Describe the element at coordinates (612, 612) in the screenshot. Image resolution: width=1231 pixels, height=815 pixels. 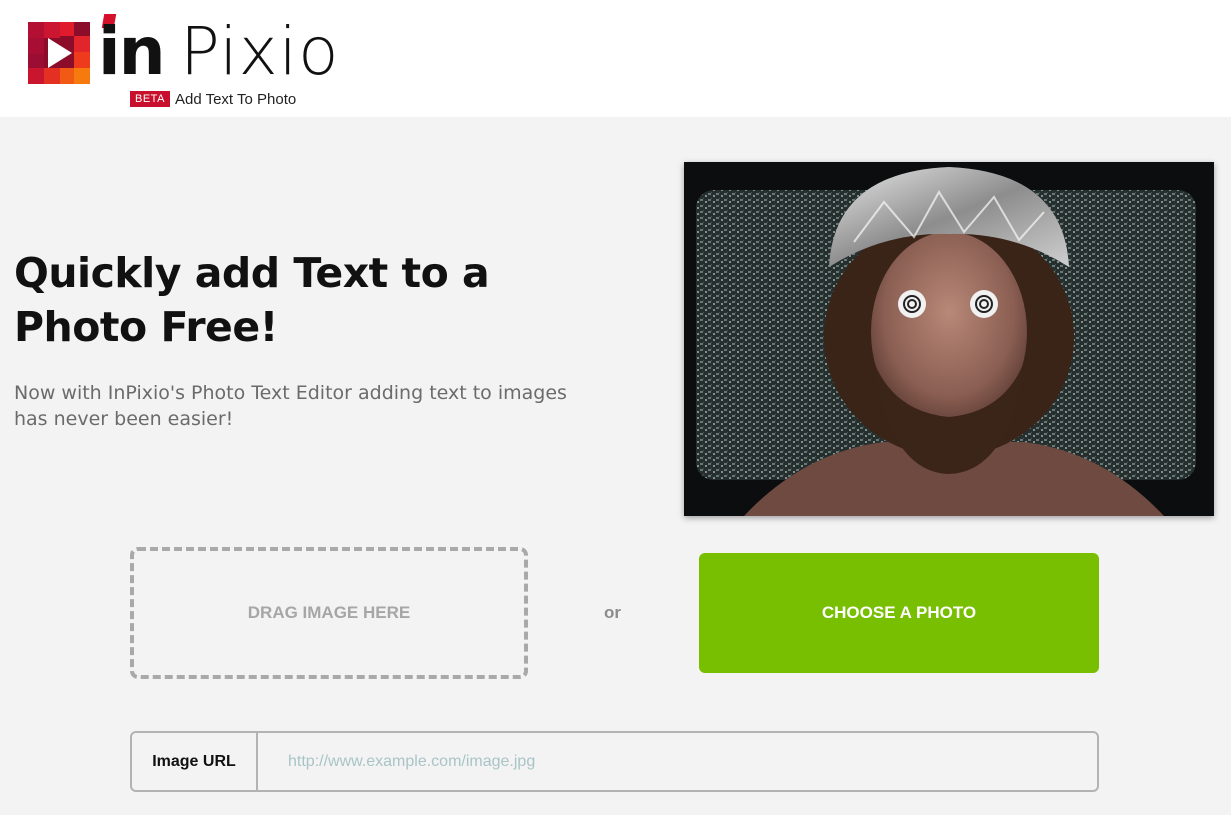
I see `or-separator: or` at that location.